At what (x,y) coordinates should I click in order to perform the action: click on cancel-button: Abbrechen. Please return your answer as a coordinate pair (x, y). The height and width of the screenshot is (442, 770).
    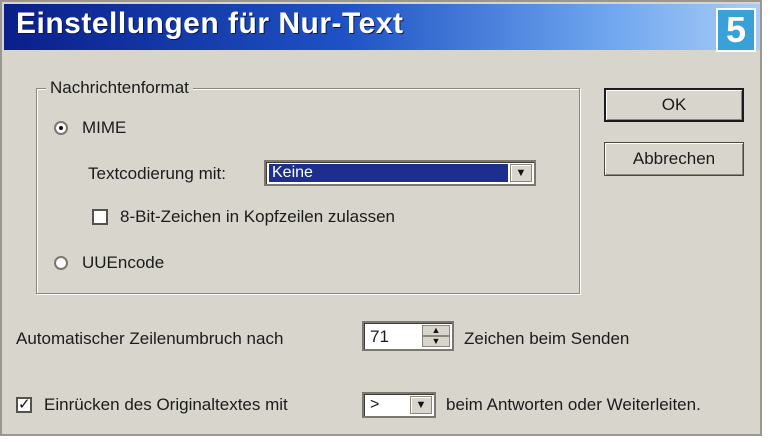
    Looking at the image, I should click on (674, 159).